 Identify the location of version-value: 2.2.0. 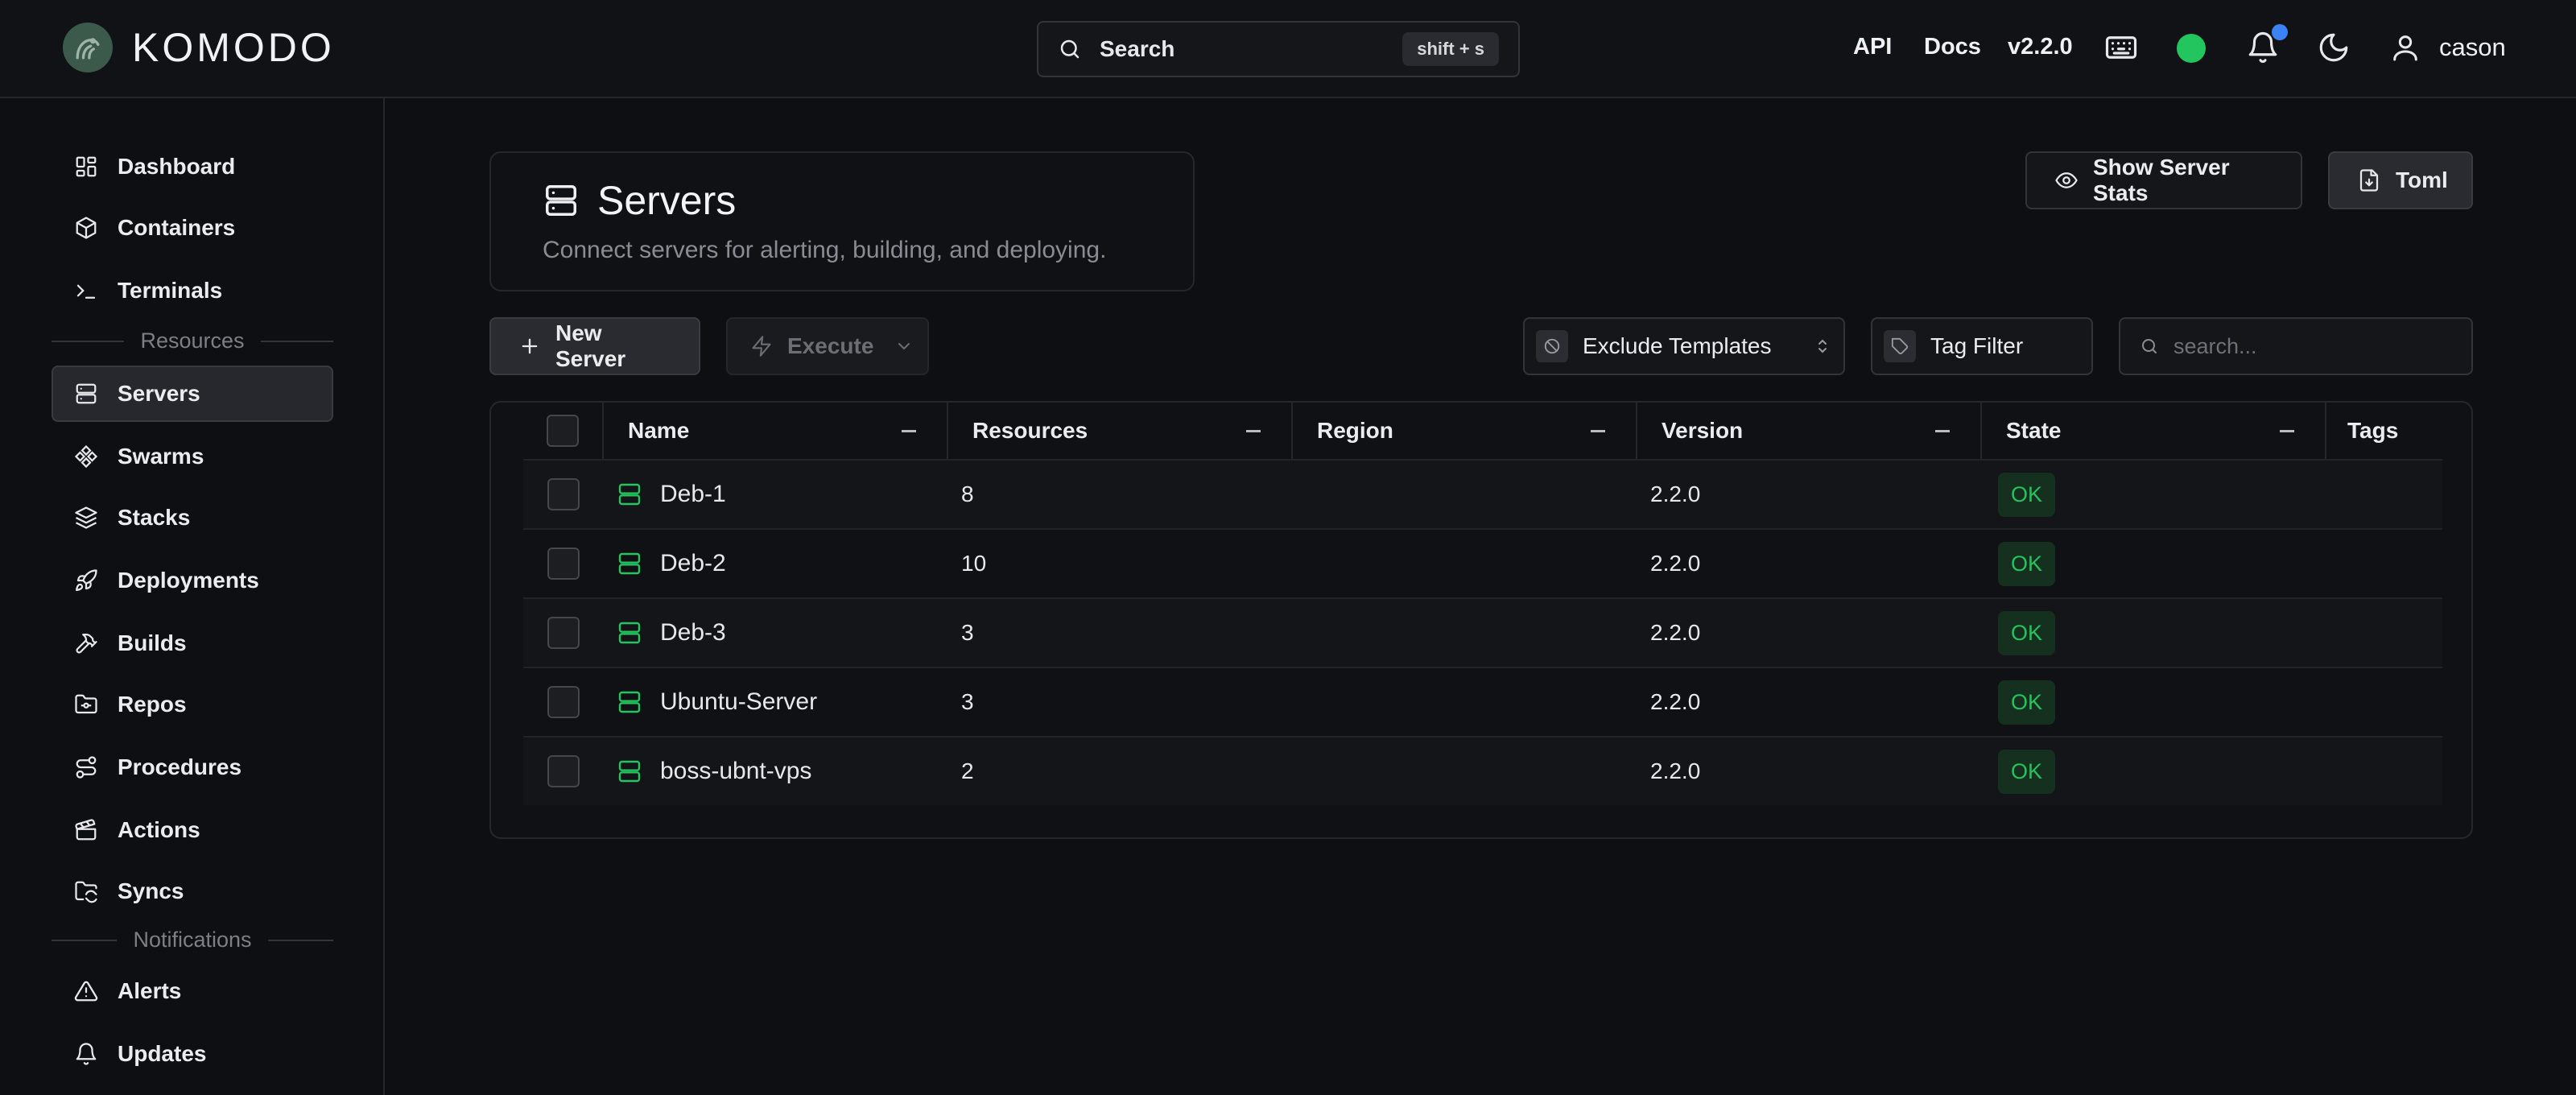
(1675, 493).